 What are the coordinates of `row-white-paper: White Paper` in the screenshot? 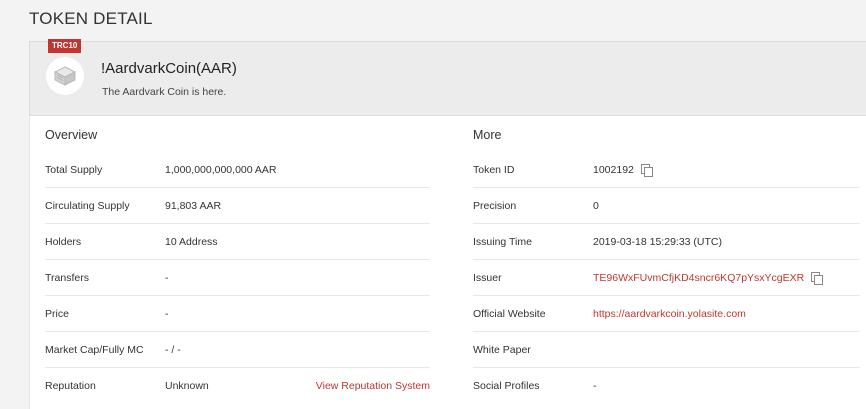 It's located at (666, 350).